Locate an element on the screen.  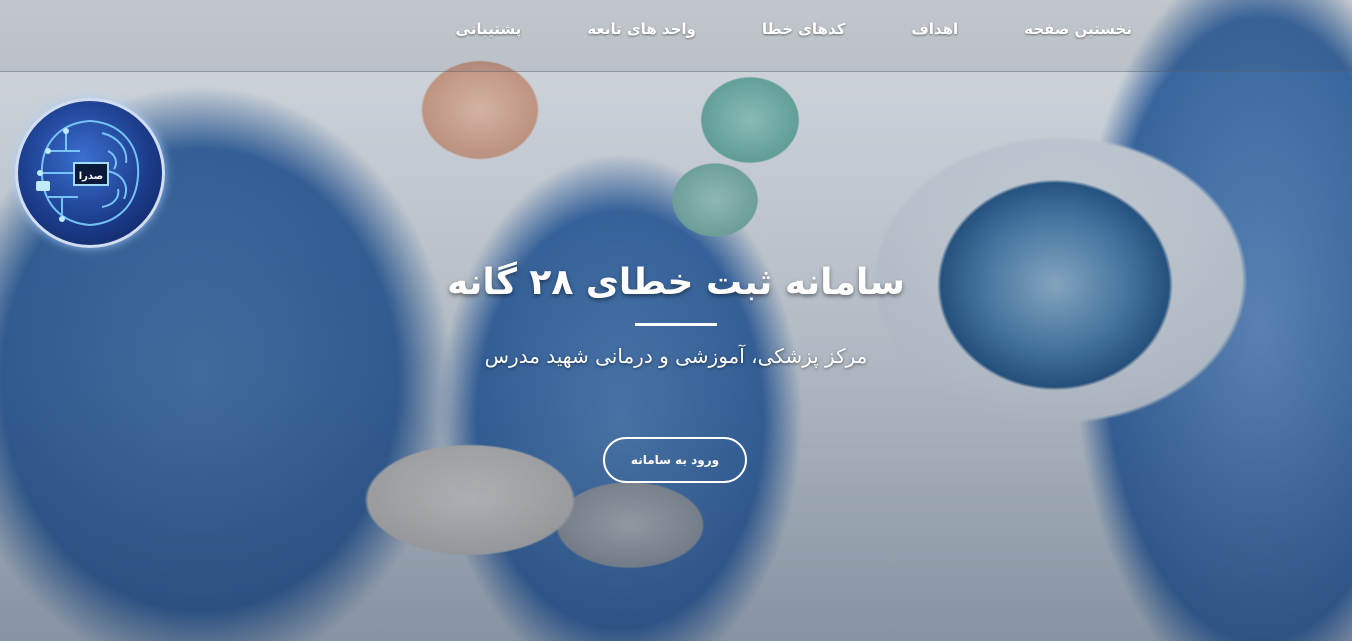
hero-divider is located at coordinates (676, 324).